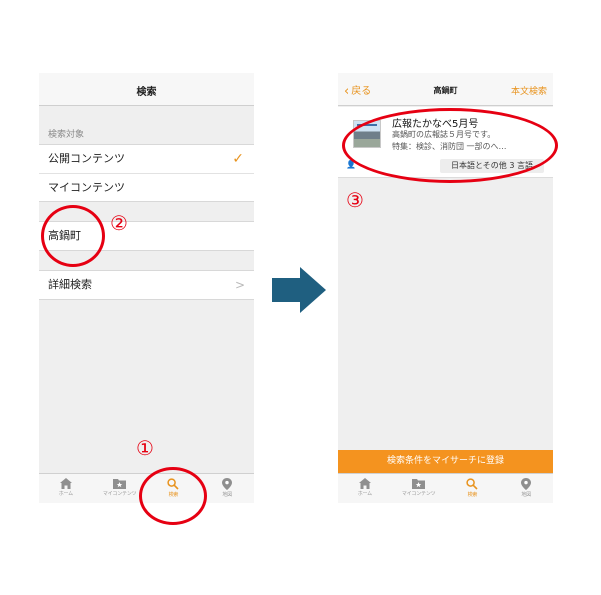 Image resolution: width=601 pixels, height=595 pixels. I want to click on annotation-number-3: ③, so click(355, 200).